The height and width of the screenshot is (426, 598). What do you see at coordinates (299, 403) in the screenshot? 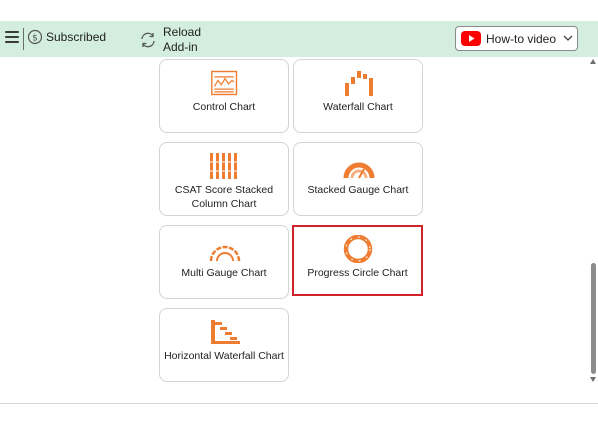
I see `bottom-divider` at bounding box center [299, 403].